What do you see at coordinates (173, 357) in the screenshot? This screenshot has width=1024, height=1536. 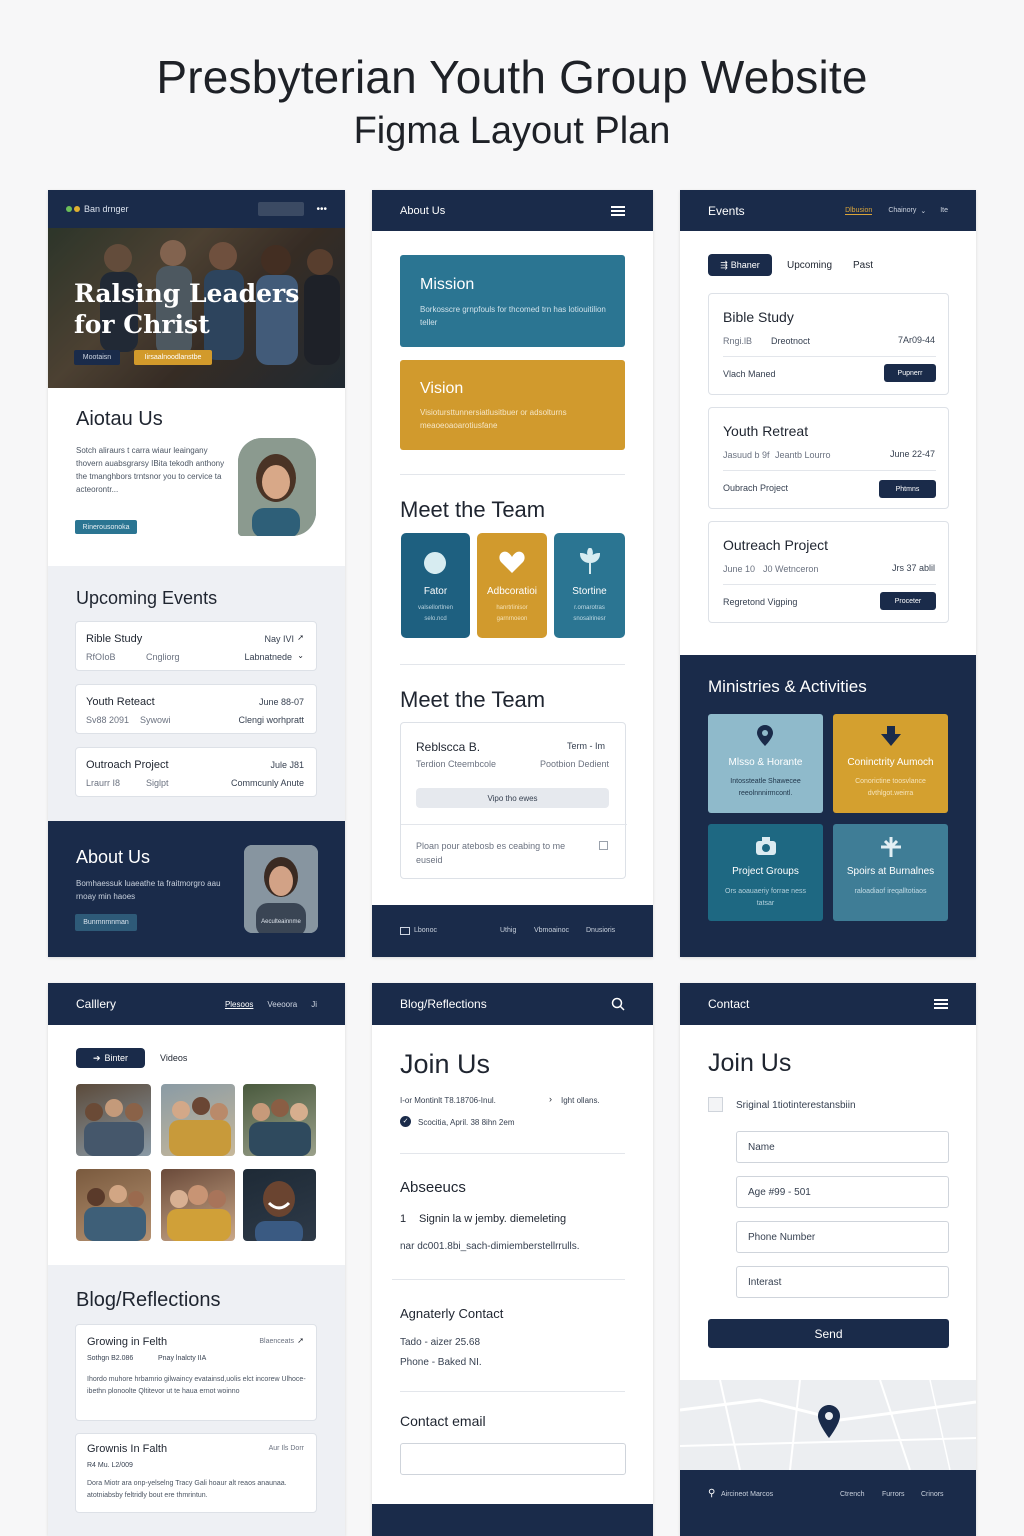 I see `hero-button-2: Iirsaalnoodlanstbe` at bounding box center [173, 357].